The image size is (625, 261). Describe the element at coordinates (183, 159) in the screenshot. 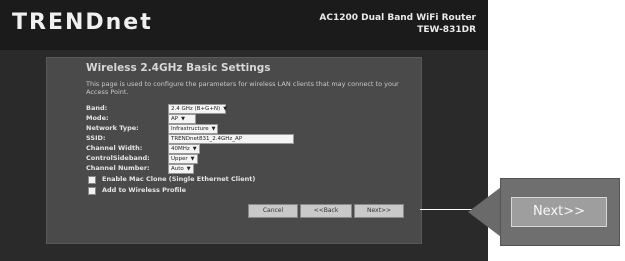

I see `control-sideband-select: Upper ▼` at that location.